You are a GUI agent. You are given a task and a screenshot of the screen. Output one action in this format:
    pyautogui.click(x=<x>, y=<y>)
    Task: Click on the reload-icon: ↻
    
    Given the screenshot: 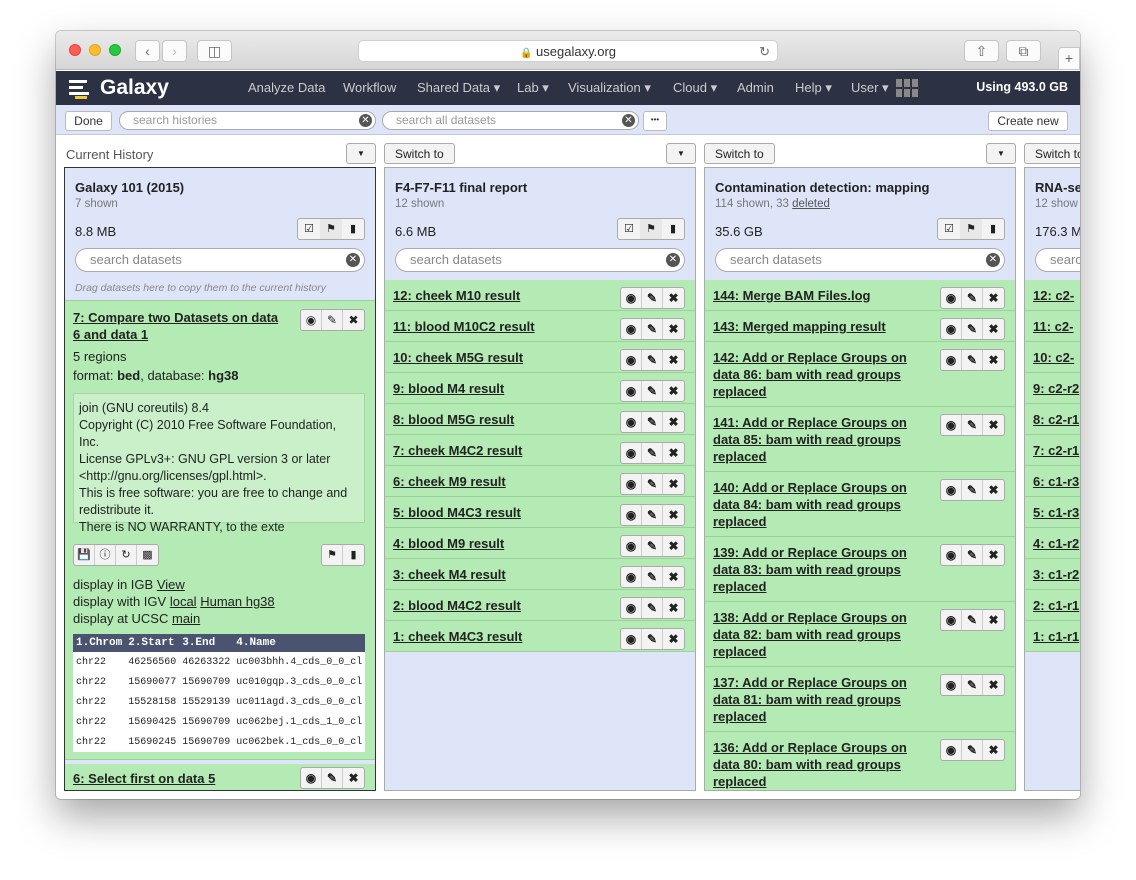 What is the action you would take?
    pyautogui.click(x=764, y=51)
    